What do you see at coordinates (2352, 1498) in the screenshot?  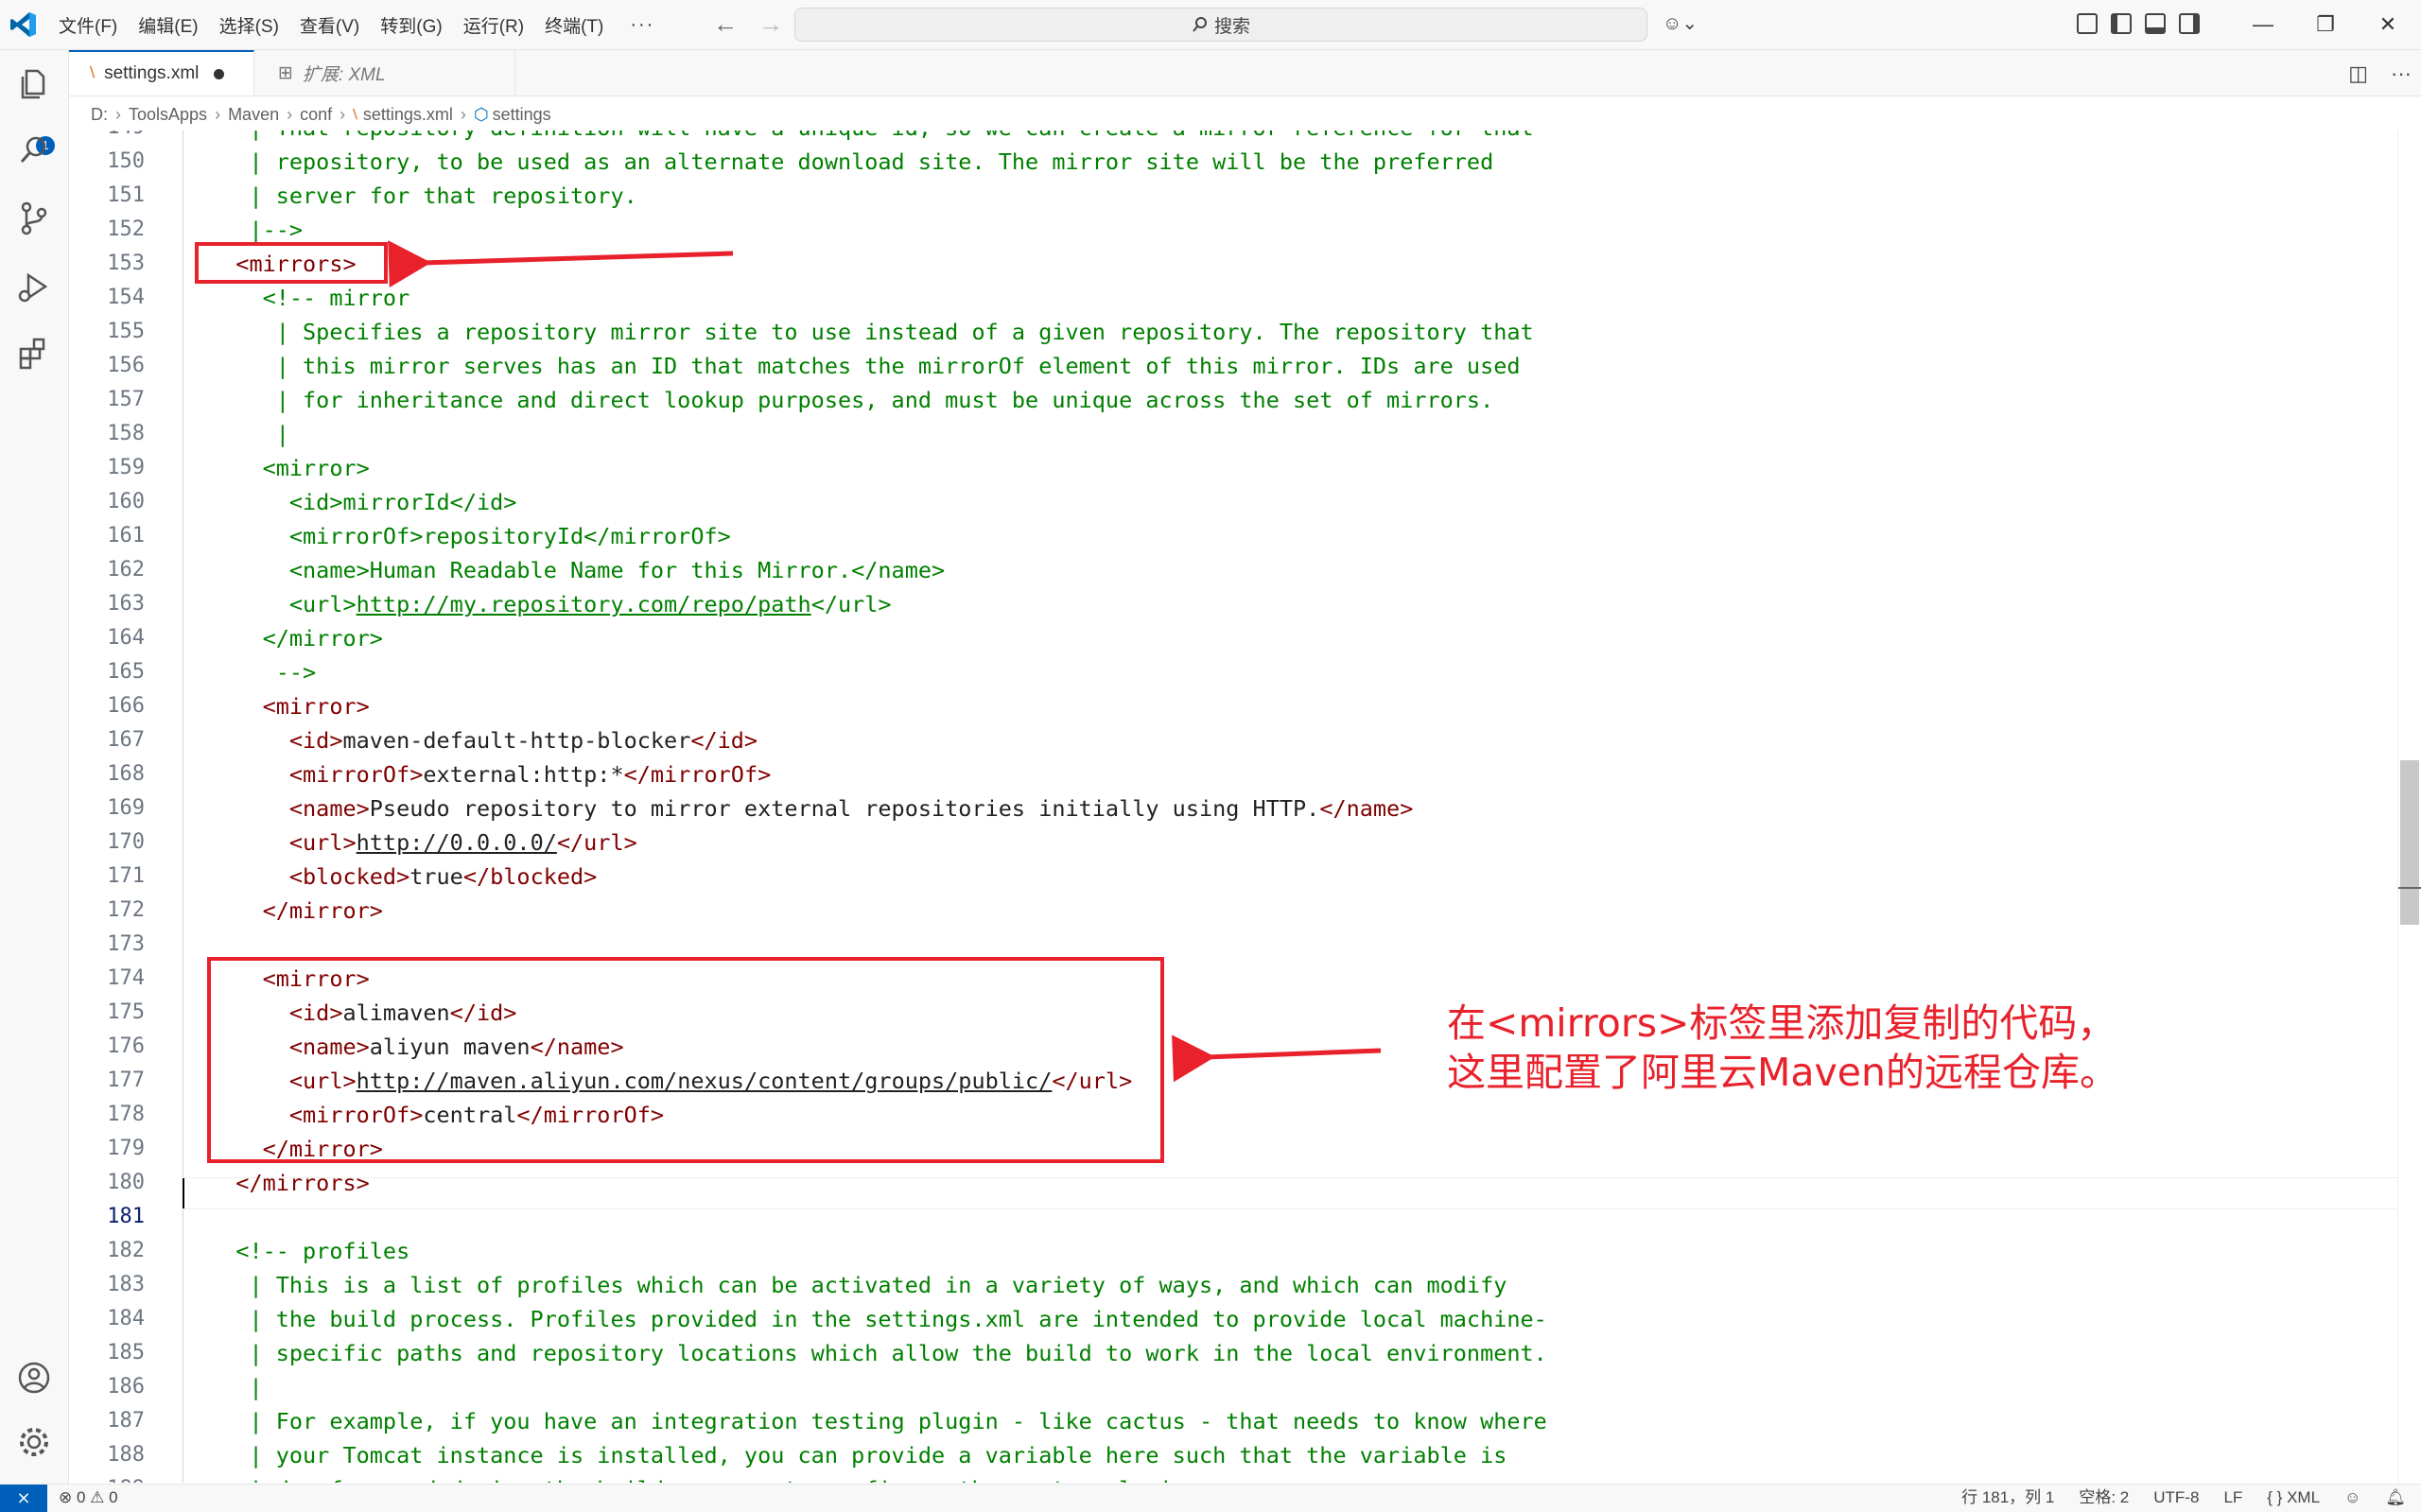 I see `copilot-status-icon: ☺` at bounding box center [2352, 1498].